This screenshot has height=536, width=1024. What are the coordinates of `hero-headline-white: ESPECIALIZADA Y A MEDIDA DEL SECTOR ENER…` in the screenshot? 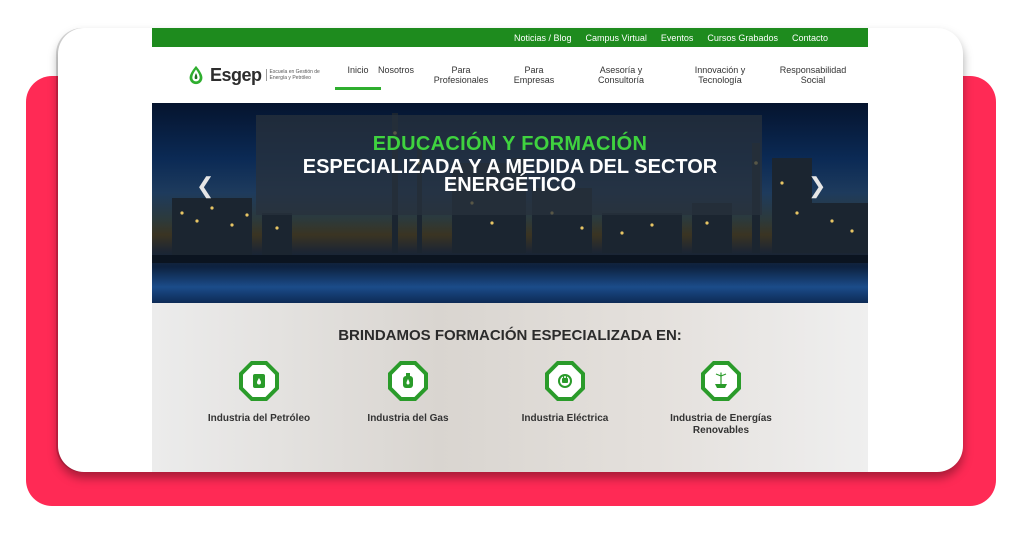 It's located at (510, 176).